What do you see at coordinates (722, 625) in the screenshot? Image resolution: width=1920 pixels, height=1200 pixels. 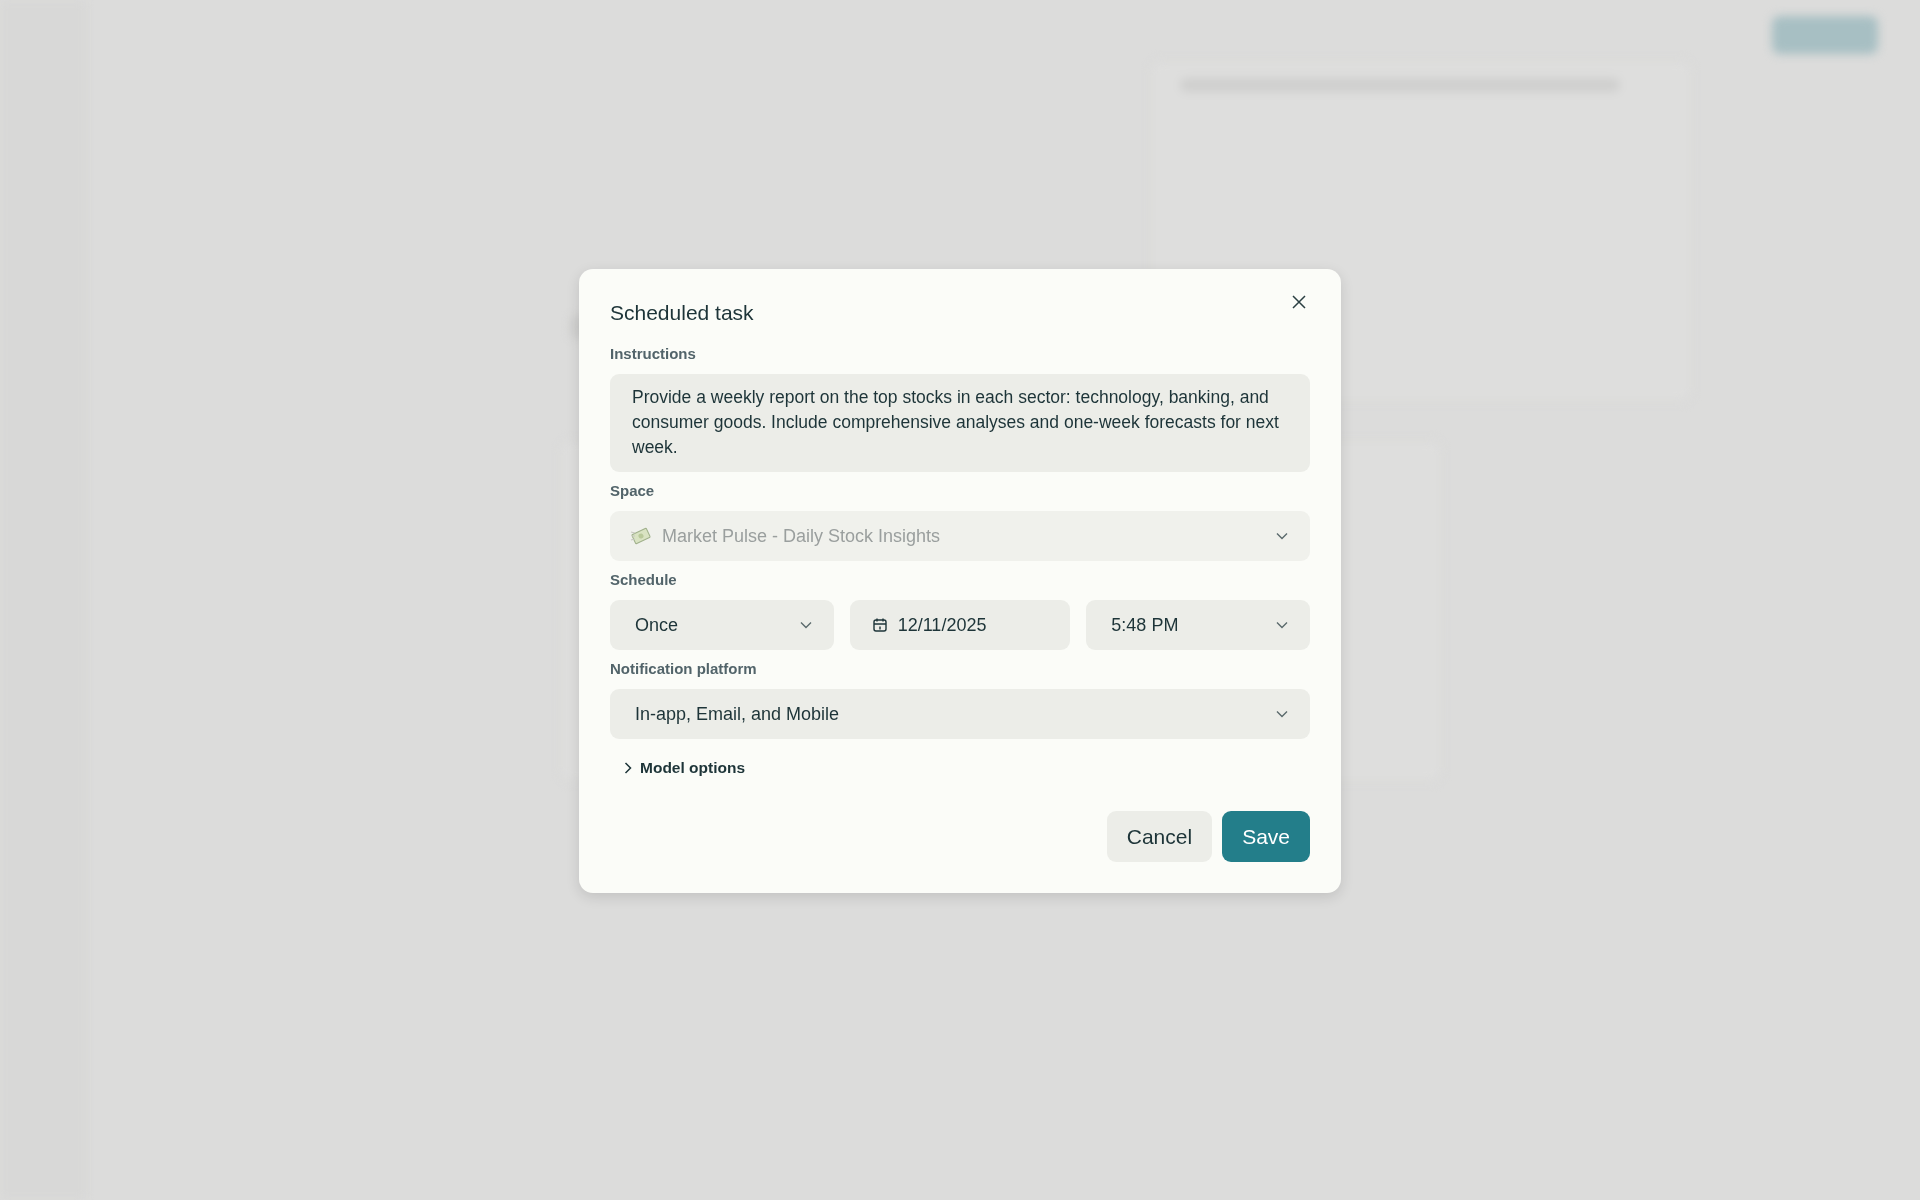 I see `frequency-dropdown: Once` at bounding box center [722, 625].